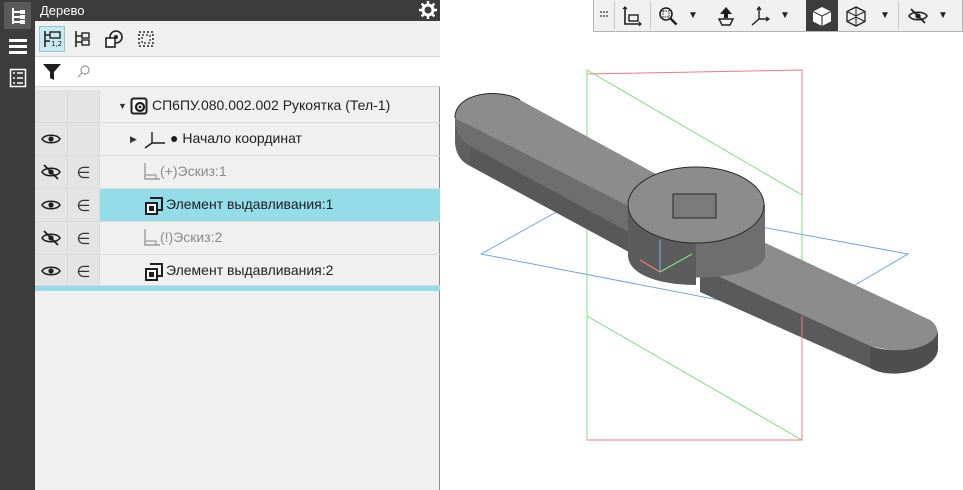  I want to click on grip-icon, so click(604, 13).